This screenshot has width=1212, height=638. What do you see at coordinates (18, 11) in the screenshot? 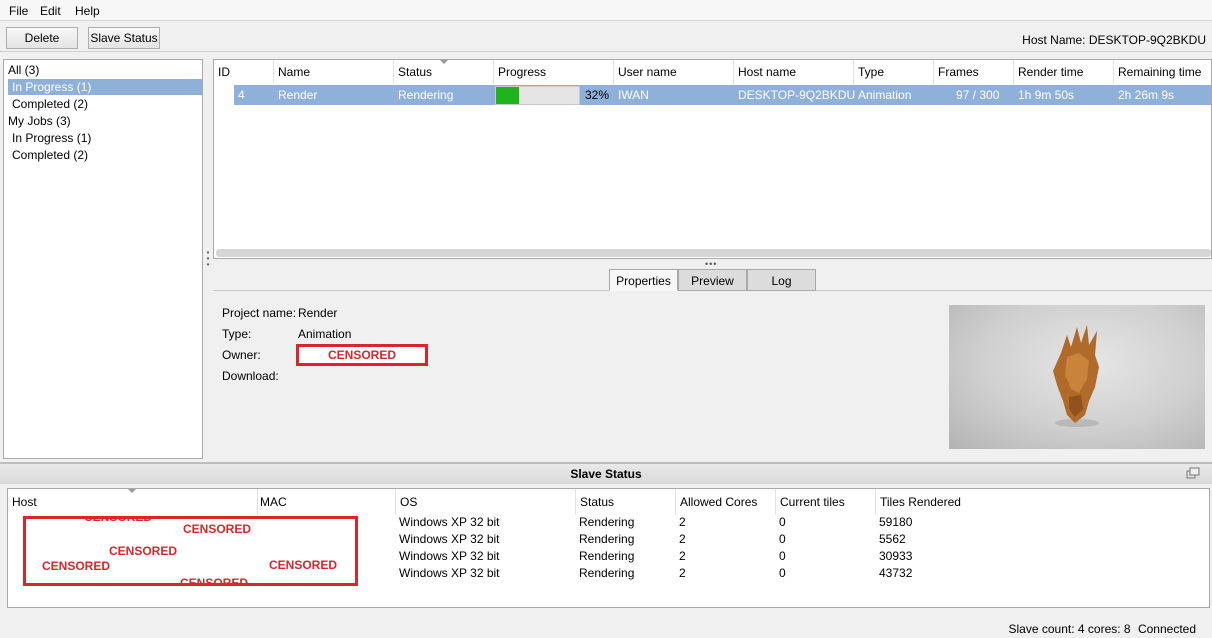
I see `menu-file: File` at bounding box center [18, 11].